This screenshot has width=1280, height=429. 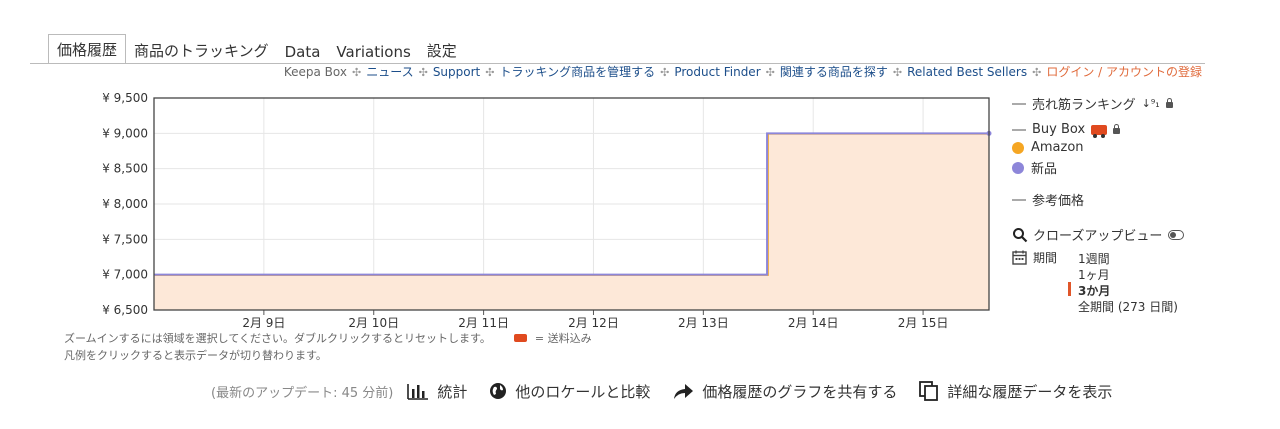 What do you see at coordinates (593, 323) in the screenshot?
I see `x-tick-label: 2月 12日` at bounding box center [593, 323].